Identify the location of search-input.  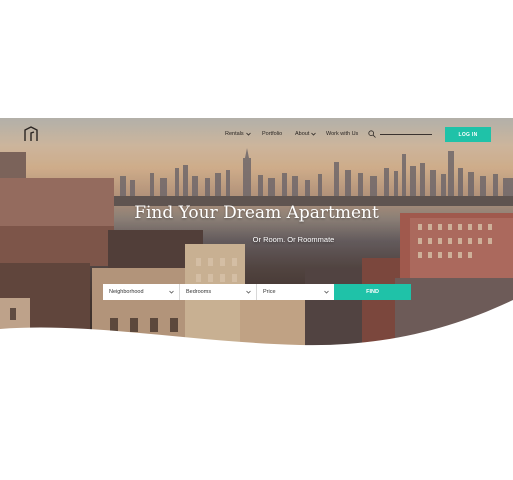
(406, 134).